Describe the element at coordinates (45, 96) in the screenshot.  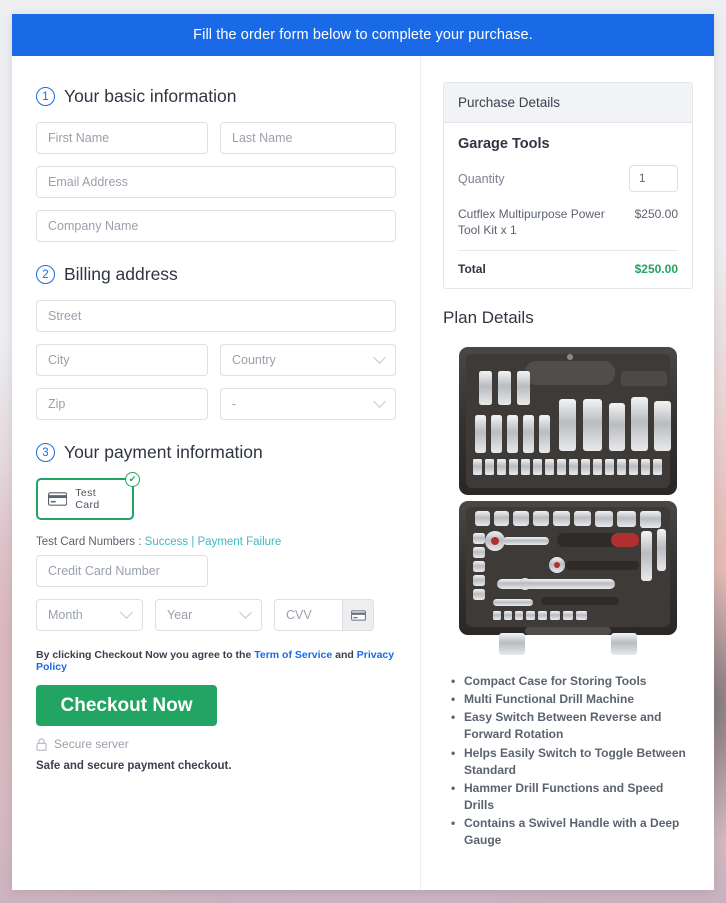
I see `step-number-1: 1` at that location.